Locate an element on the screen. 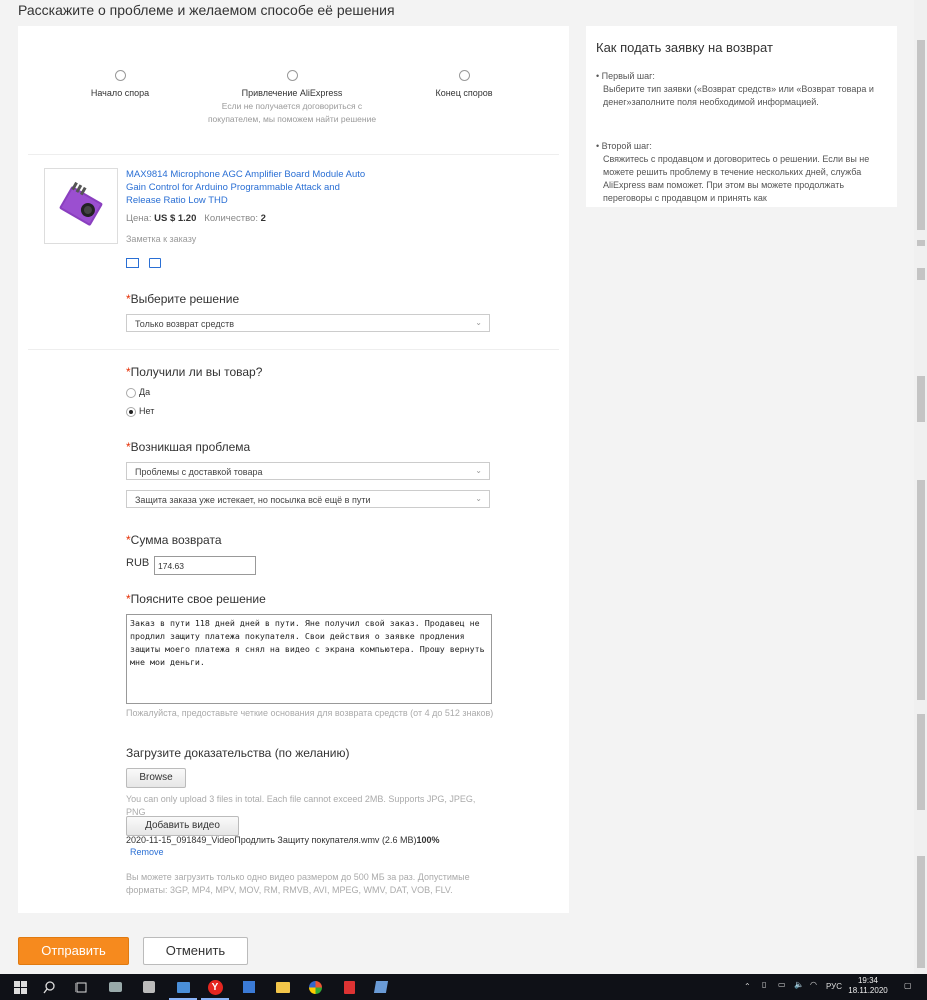  notifications-icon: ▢ is located at coordinates (908, 985).